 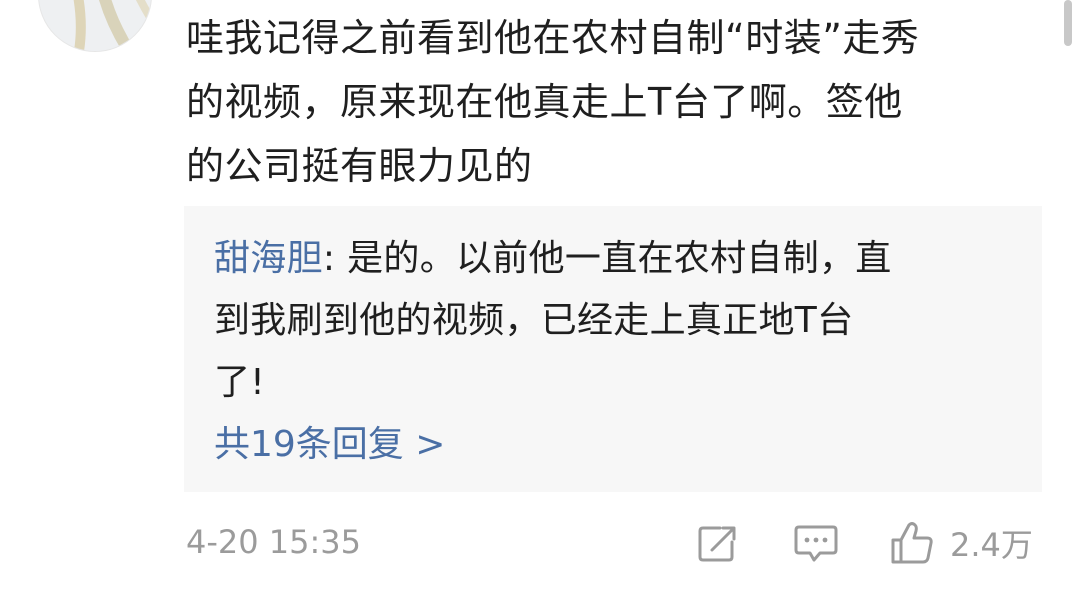 I want to click on reply-line: 甜海胆: 是的。以前他一直在农村自制，直, so click(x=614, y=259).